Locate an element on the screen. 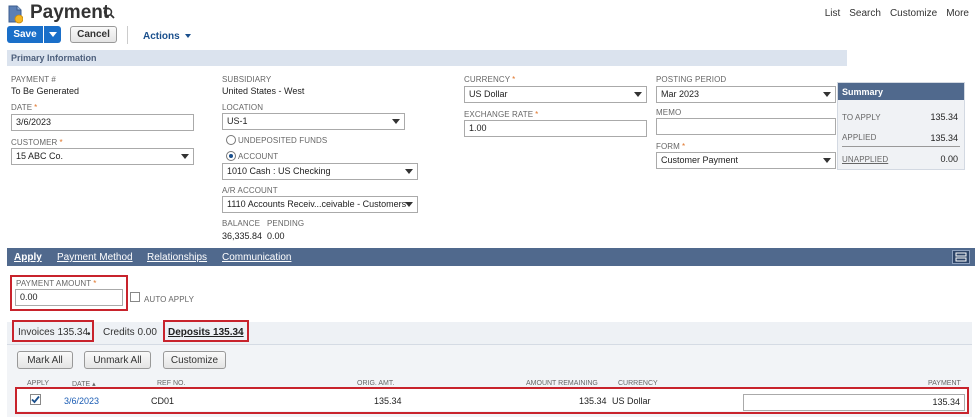 Image resolution: width=975 pixels, height=417 pixels. form-label: FORM * is located at coordinates (671, 146).